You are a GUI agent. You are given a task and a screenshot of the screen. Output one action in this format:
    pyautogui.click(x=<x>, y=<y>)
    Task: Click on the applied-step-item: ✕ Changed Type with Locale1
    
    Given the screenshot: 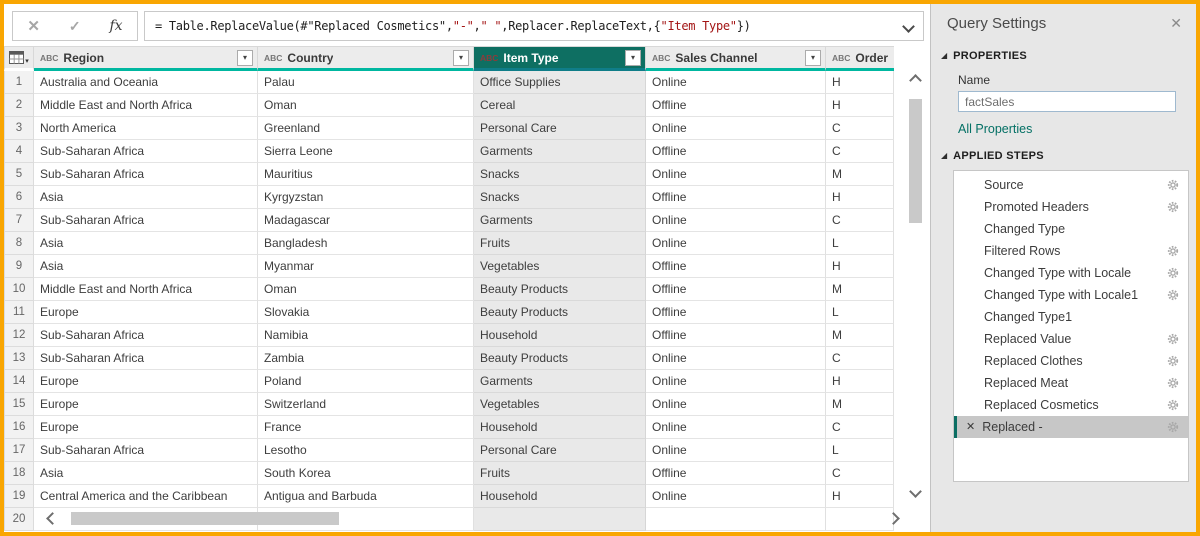 What is the action you would take?
    pyautogui.click(x=1071, y=295)
    